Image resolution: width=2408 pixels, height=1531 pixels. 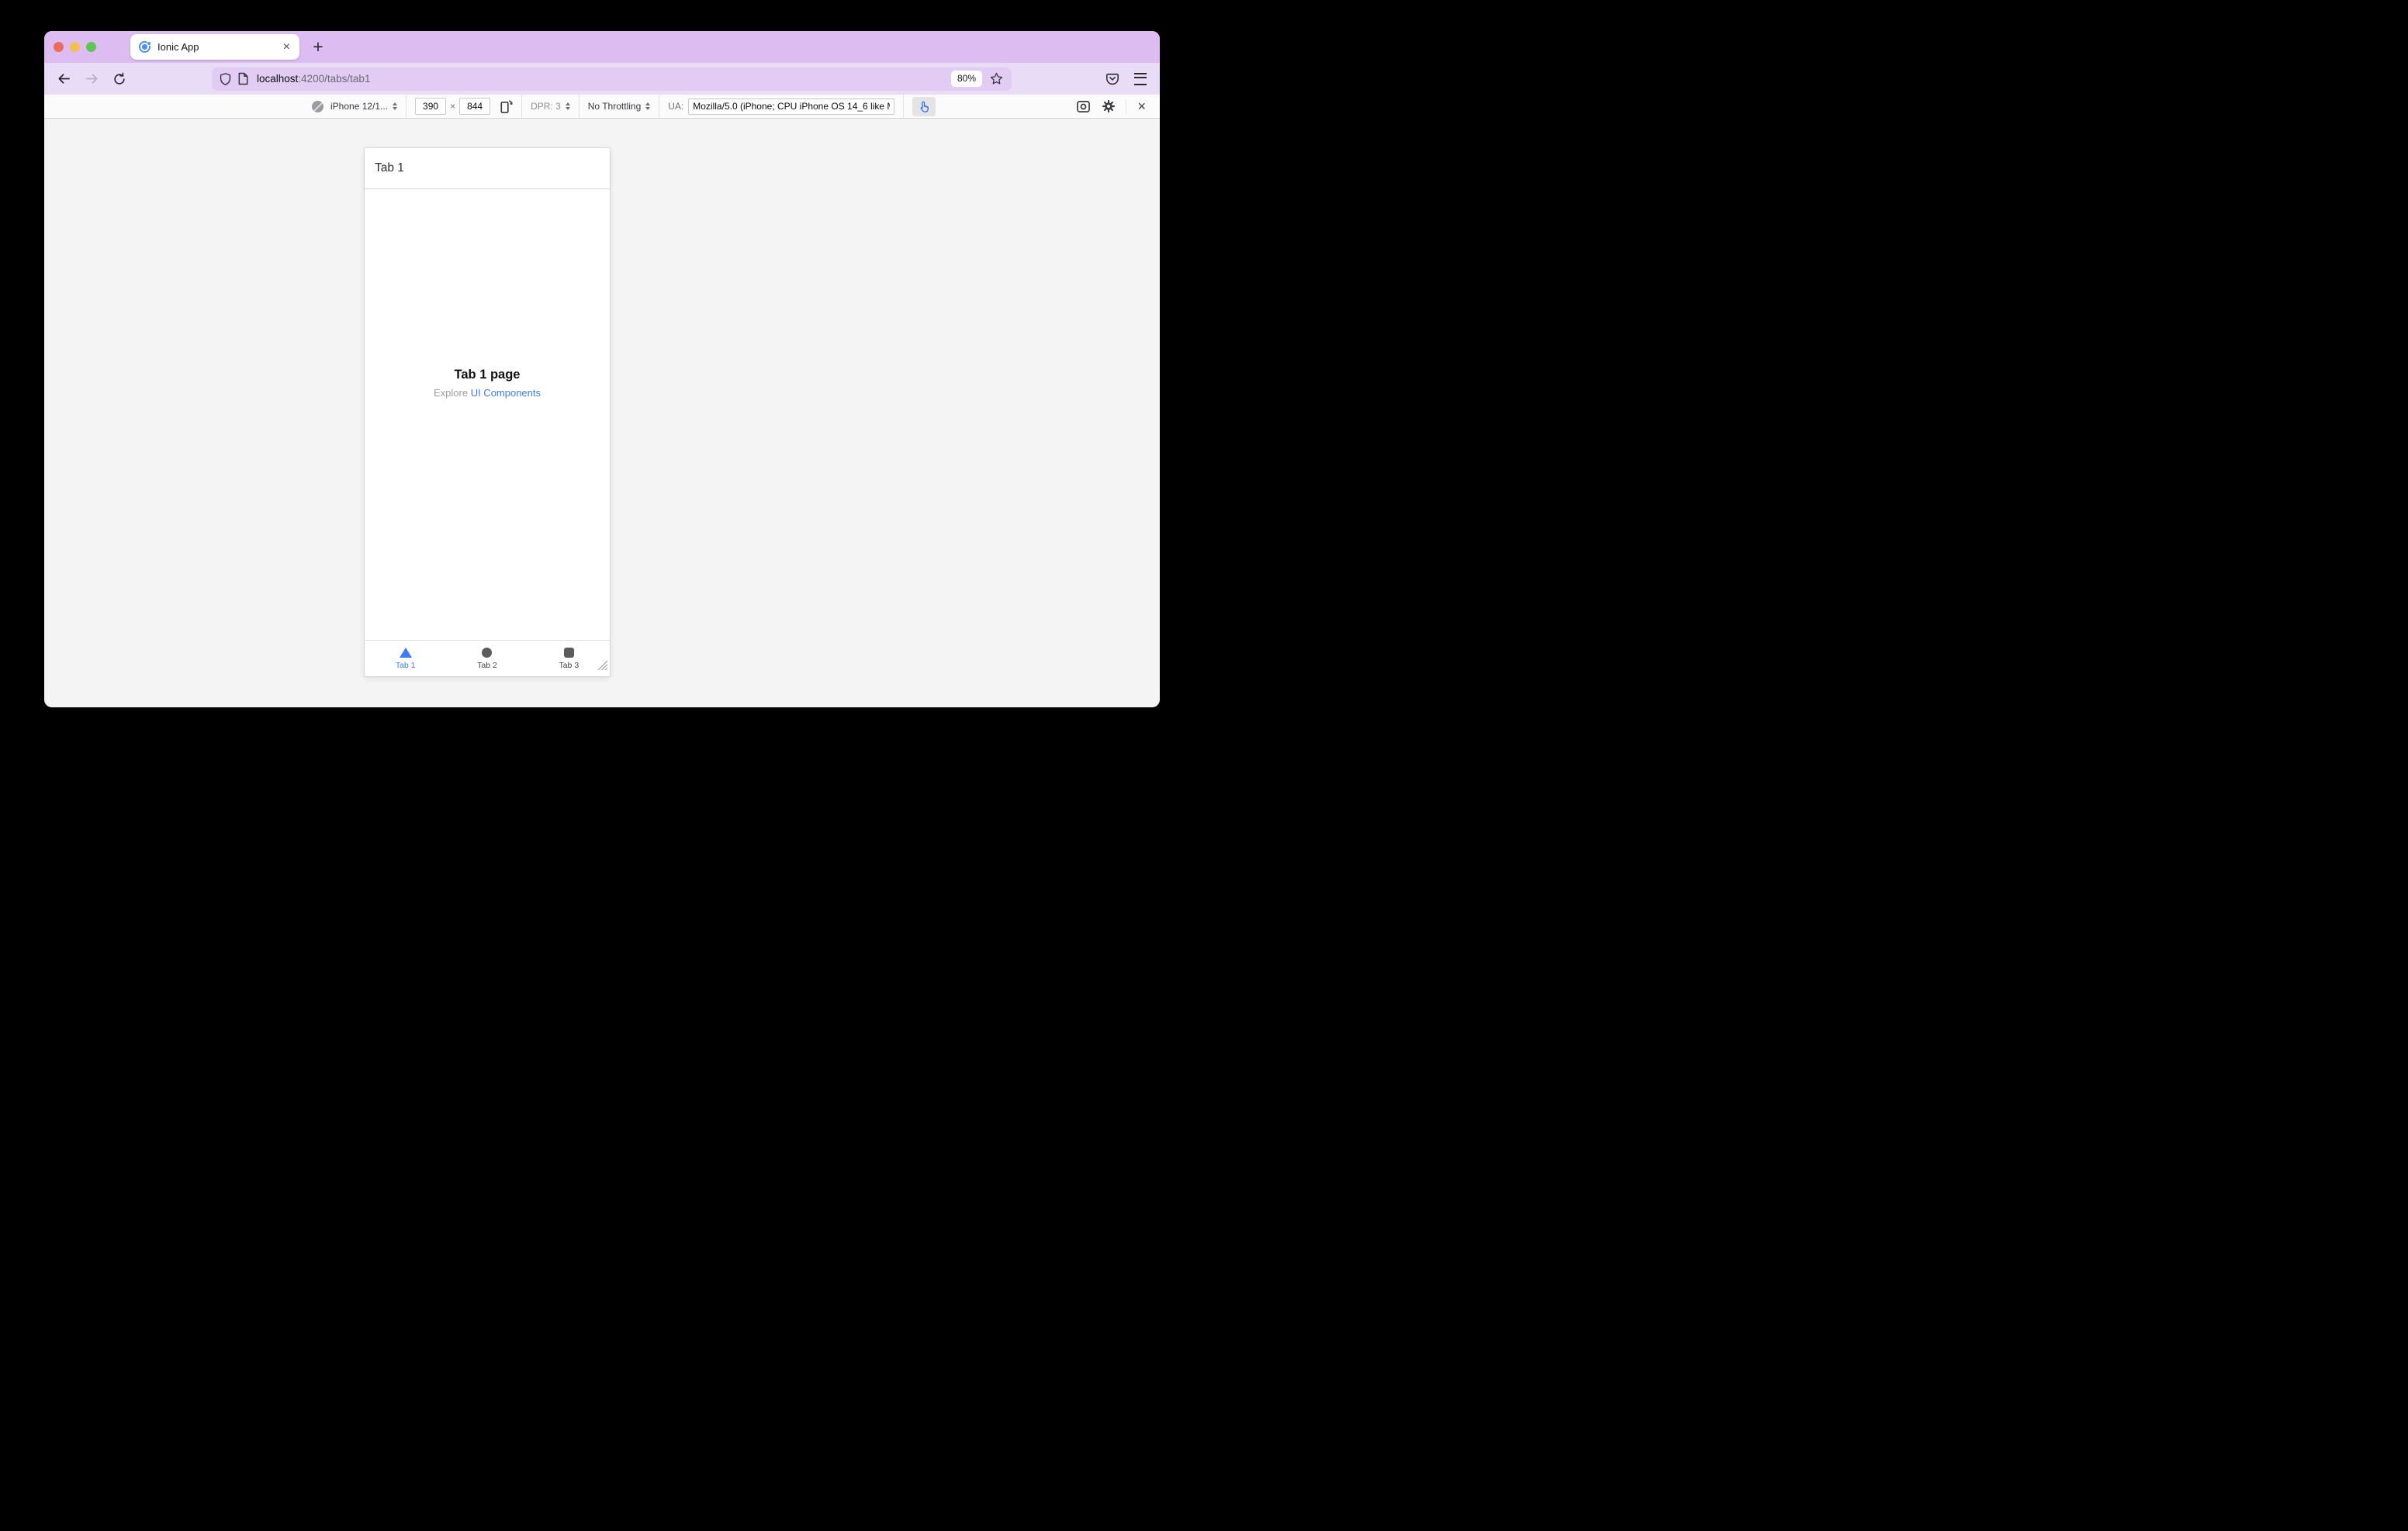 I want to click on minimize-window-button, so click(x=75, y=47).